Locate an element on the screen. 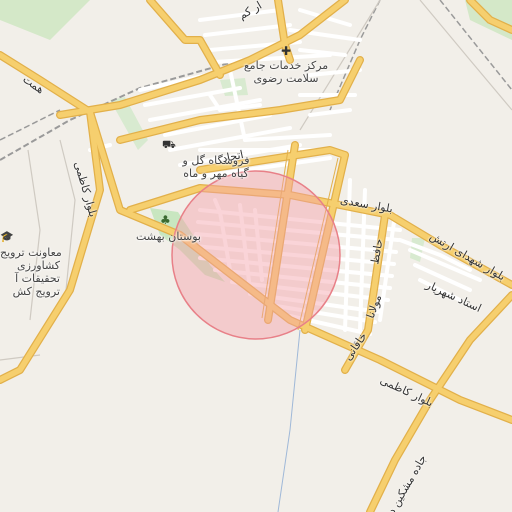 Image resolution: width=512 pixels, height=512 pixels. health-center-label: مرکز خدمات جامع سلامت رضوی is located at coordinates (286, 72).